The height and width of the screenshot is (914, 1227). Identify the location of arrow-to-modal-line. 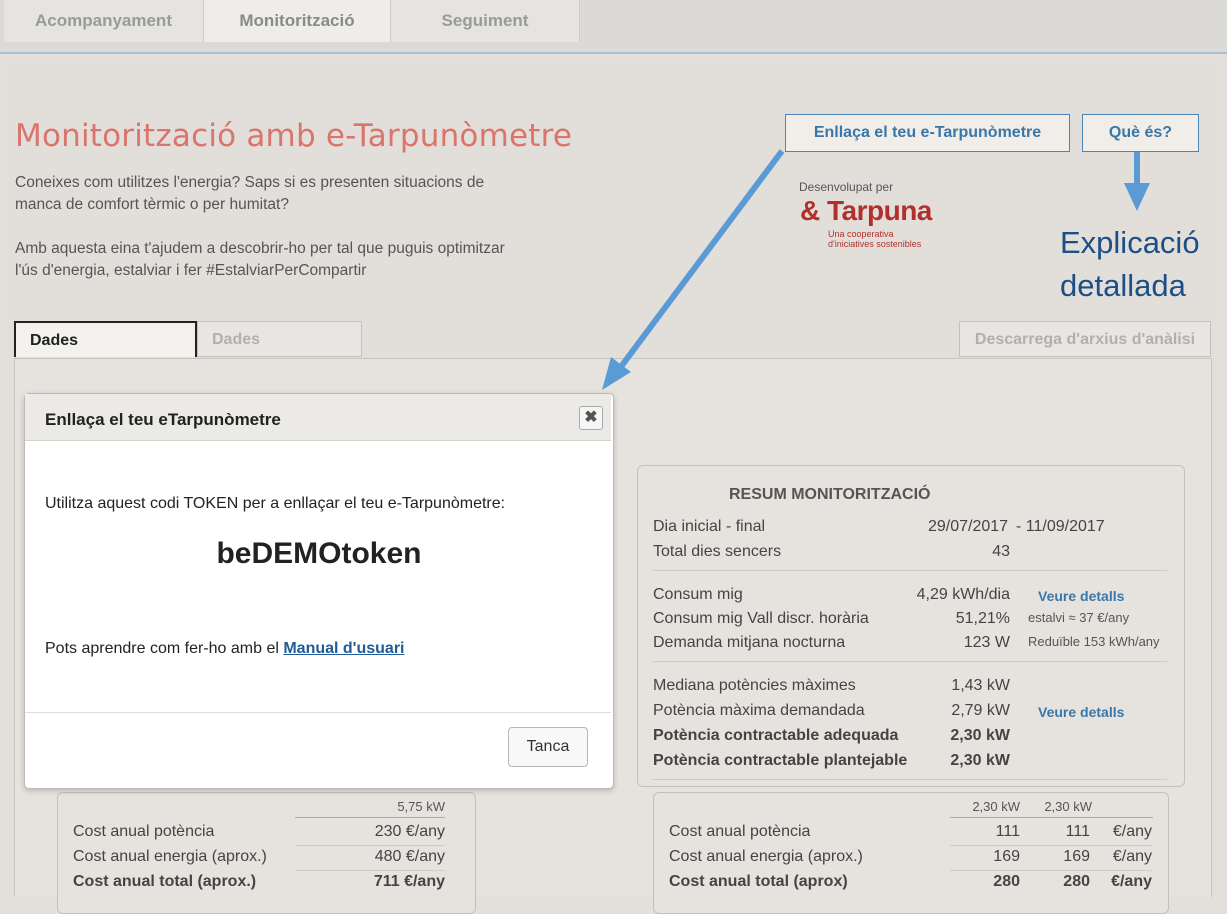
(701, 259).